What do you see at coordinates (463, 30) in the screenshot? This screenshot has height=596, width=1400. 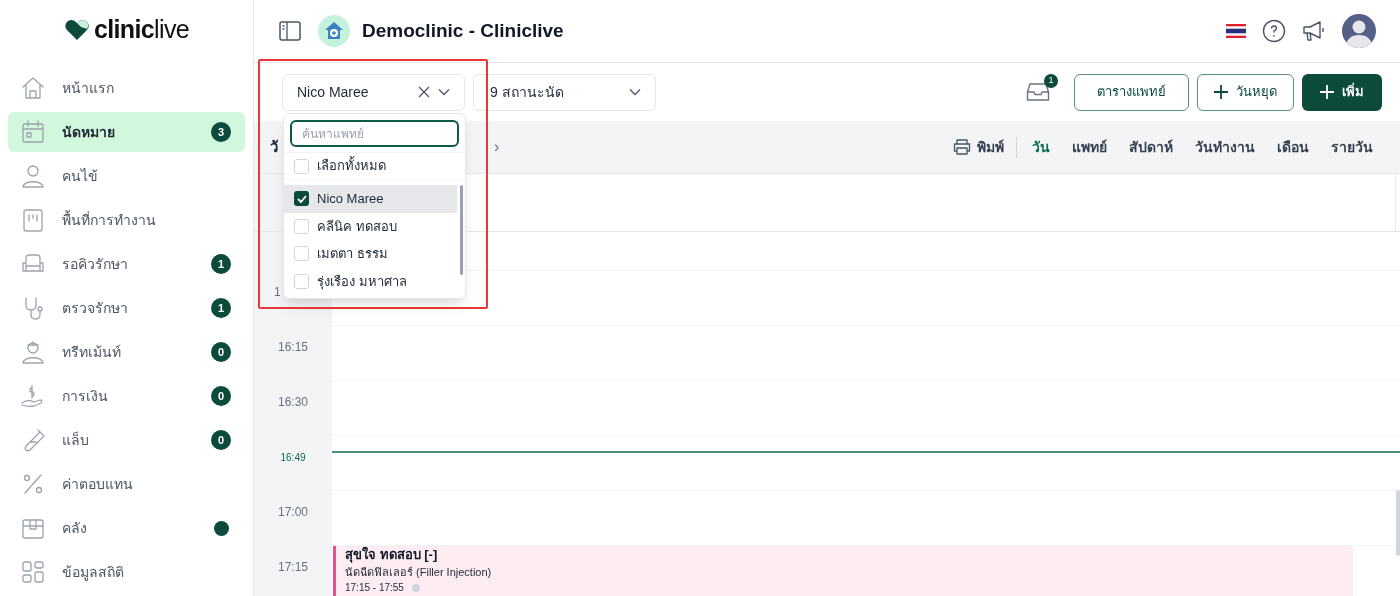 I see `page-title: Democlinic - Cliniclive` at bounding box center [463, 30].